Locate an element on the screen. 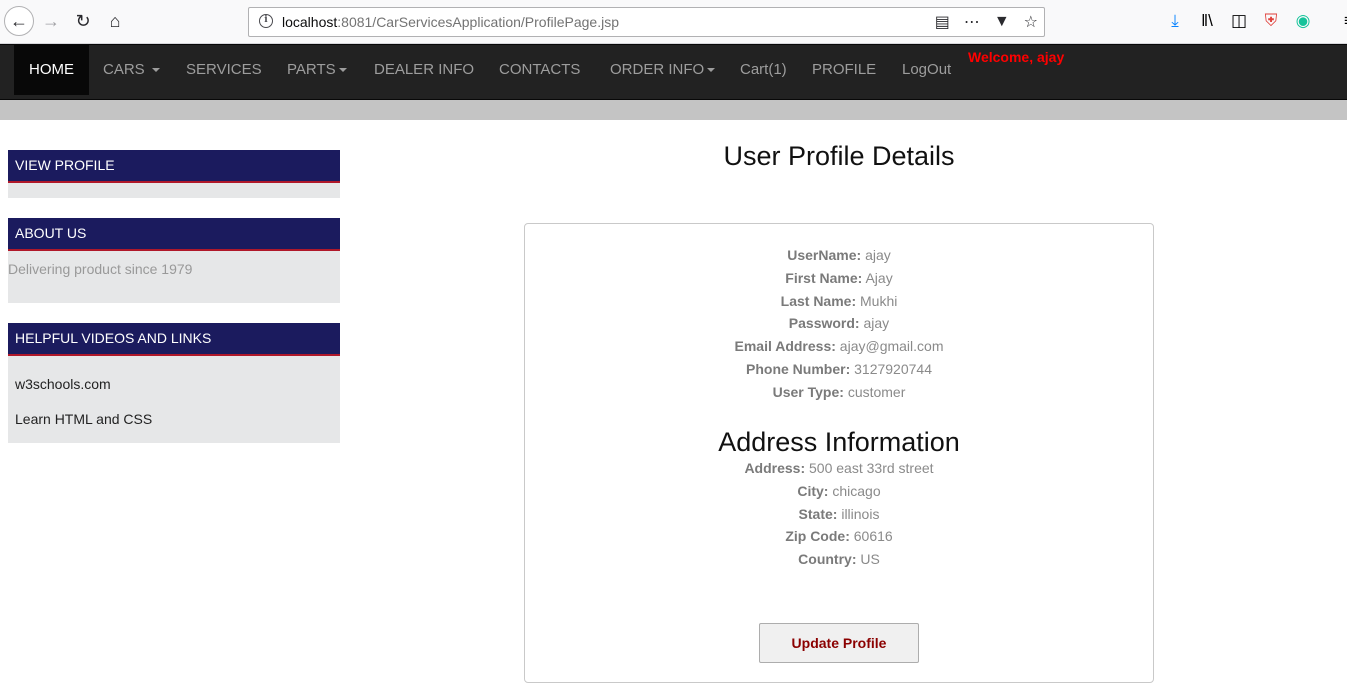 The image size is (1347, 683). field-value: illinois is located at coordinates (860, 514).